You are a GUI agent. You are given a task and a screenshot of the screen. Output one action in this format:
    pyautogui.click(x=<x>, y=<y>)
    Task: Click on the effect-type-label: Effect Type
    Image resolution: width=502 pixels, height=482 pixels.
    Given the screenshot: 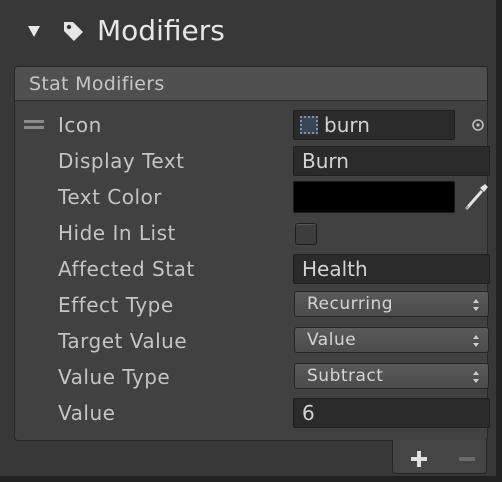 What is the action you would take?
    pyautogui.click(x=116, y=305)
    